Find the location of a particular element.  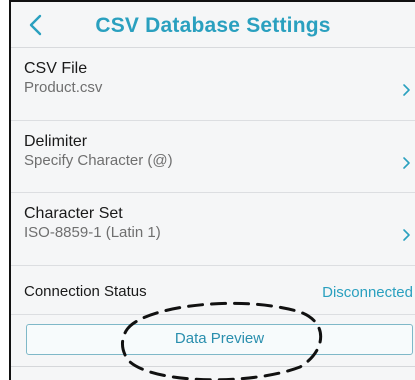

setting-label: Delimiter is located at coordinates (56, 141).